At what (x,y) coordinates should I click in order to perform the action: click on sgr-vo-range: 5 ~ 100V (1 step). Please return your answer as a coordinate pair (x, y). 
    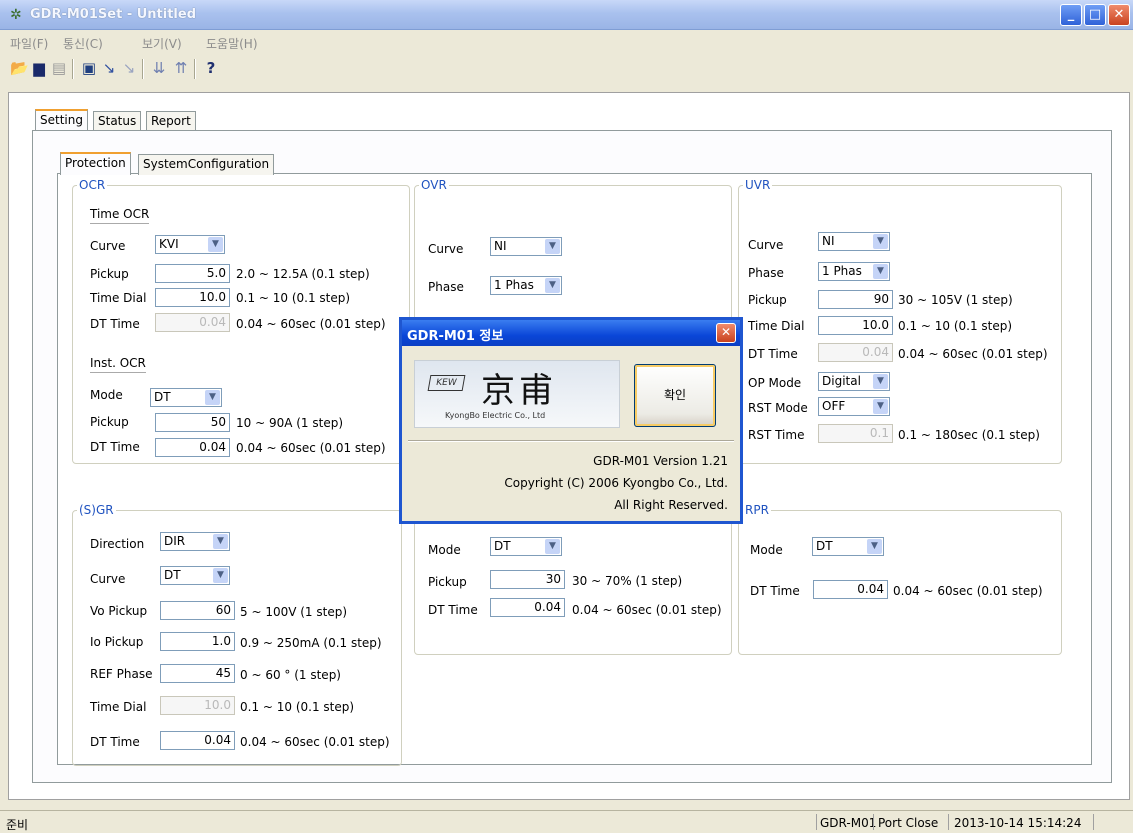
    Looking at the image, I should click on (294, 612).